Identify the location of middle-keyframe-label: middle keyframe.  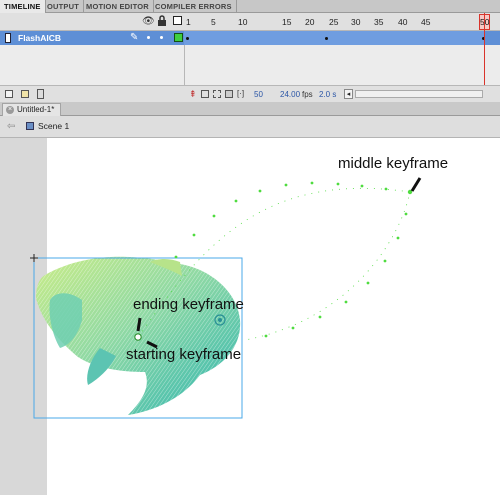
(393, 163).